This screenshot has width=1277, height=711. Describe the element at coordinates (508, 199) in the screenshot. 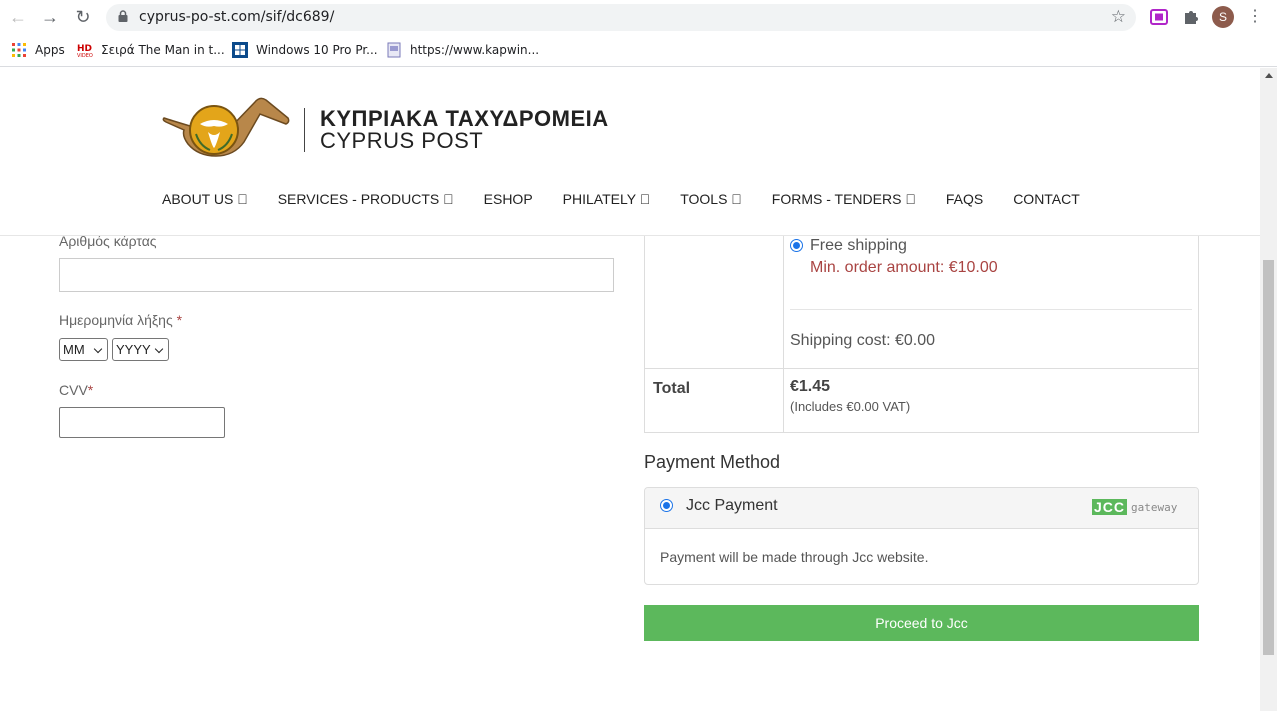

I see `nav-eshop: ESHOP` at that location.